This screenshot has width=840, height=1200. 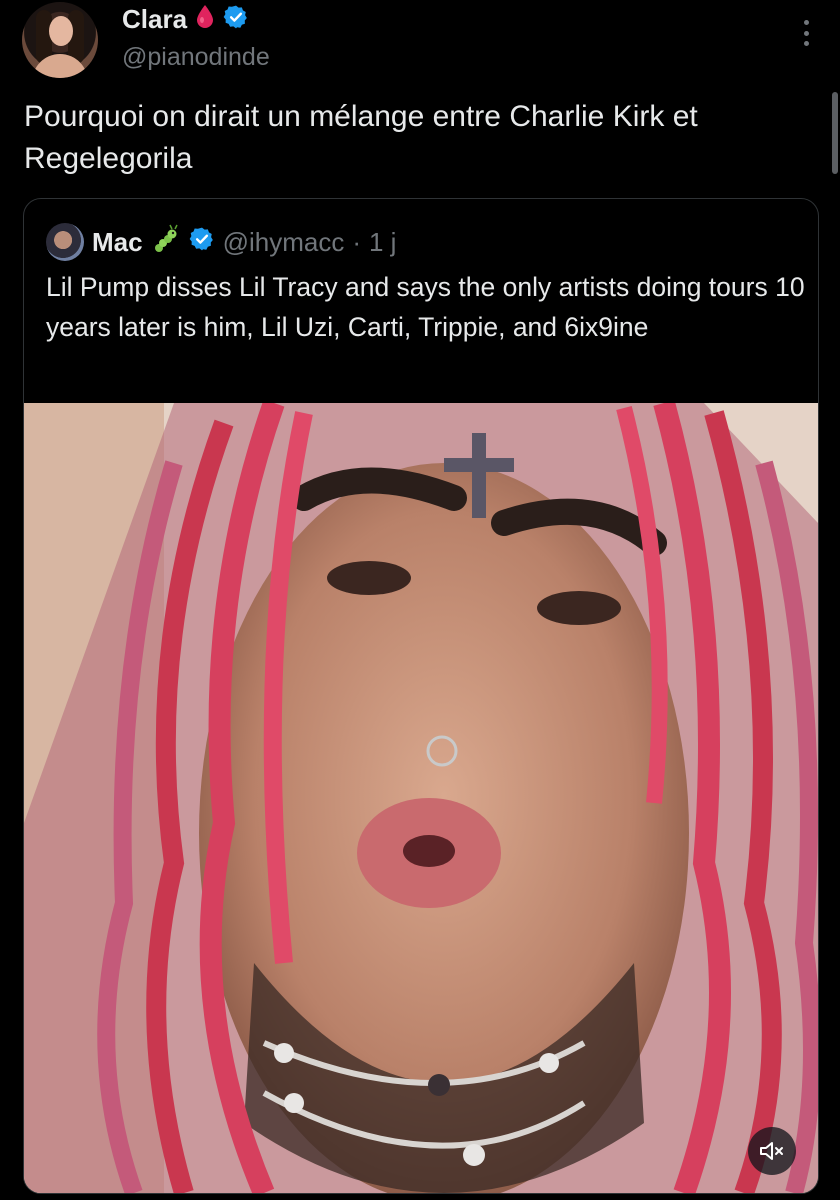 I want to click on more-options-icon, so click(x=806, y=33).